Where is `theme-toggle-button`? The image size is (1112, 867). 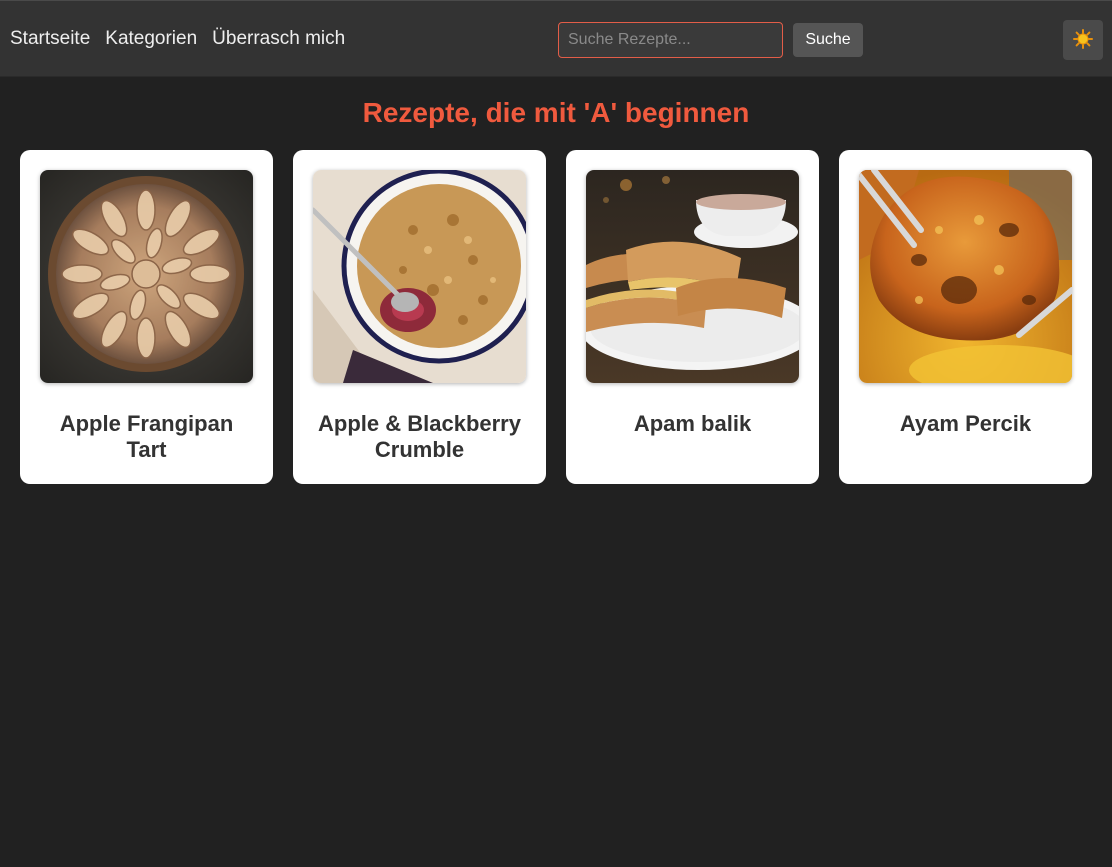 theme-toggle-button is located at coordinates (1083, 40).